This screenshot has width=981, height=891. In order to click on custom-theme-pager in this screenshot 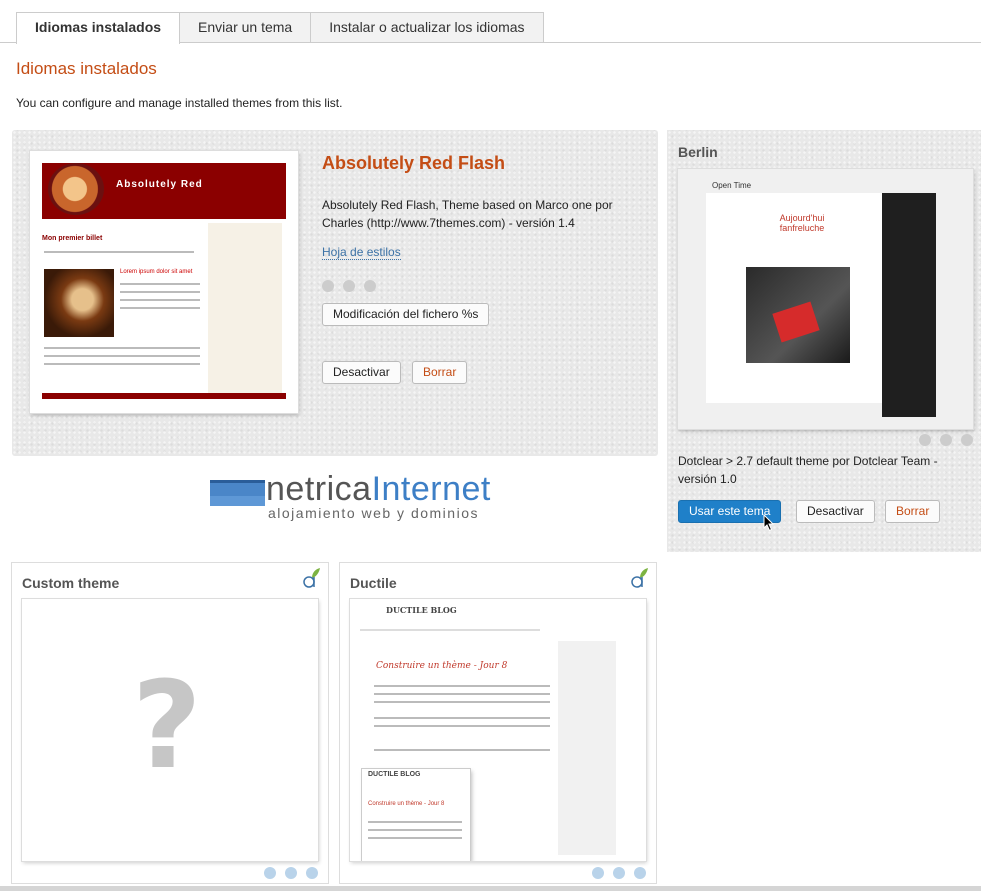, I will do `click(291, 873)`.